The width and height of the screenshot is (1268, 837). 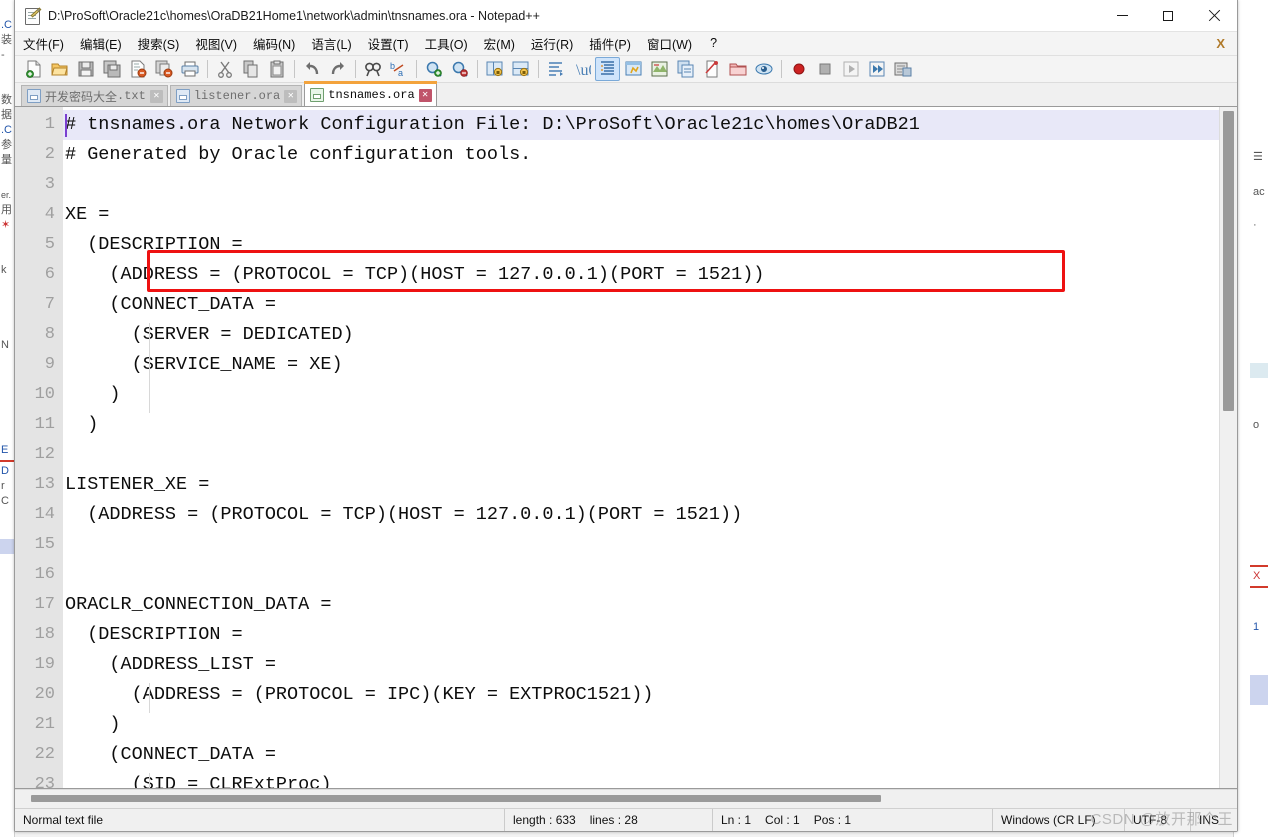 What do you see at coordinates (372, 69) in the screenshot?
I see `find-icon` at bounding box center [372, 69].